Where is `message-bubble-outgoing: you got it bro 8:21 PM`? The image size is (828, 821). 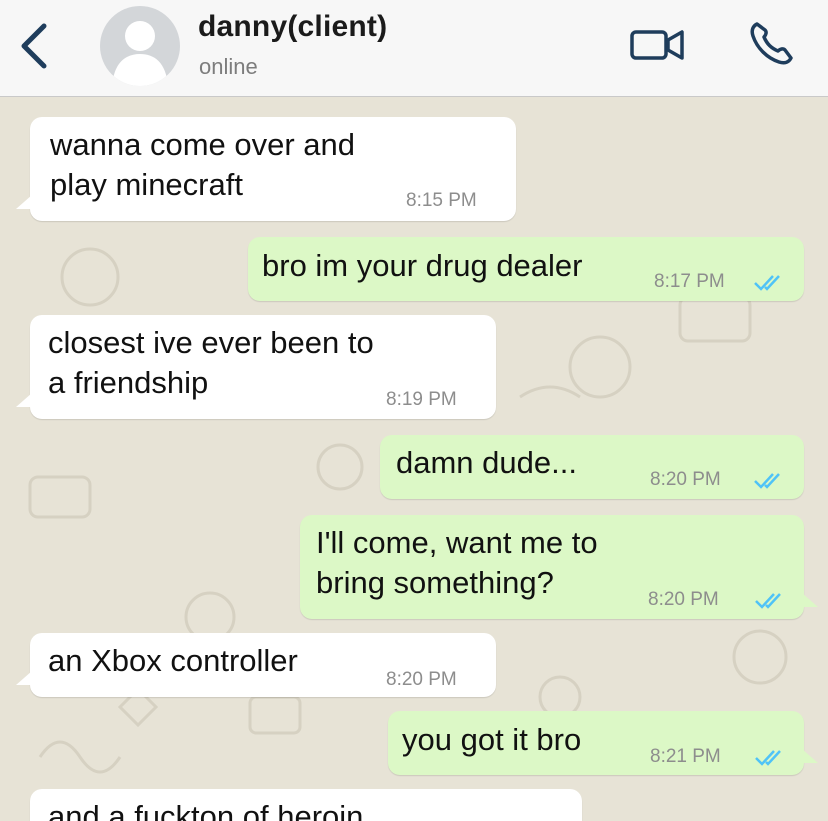 message-bubble-outgoing: you got it bro 8:21 PM is located at coordinates (603, 743).